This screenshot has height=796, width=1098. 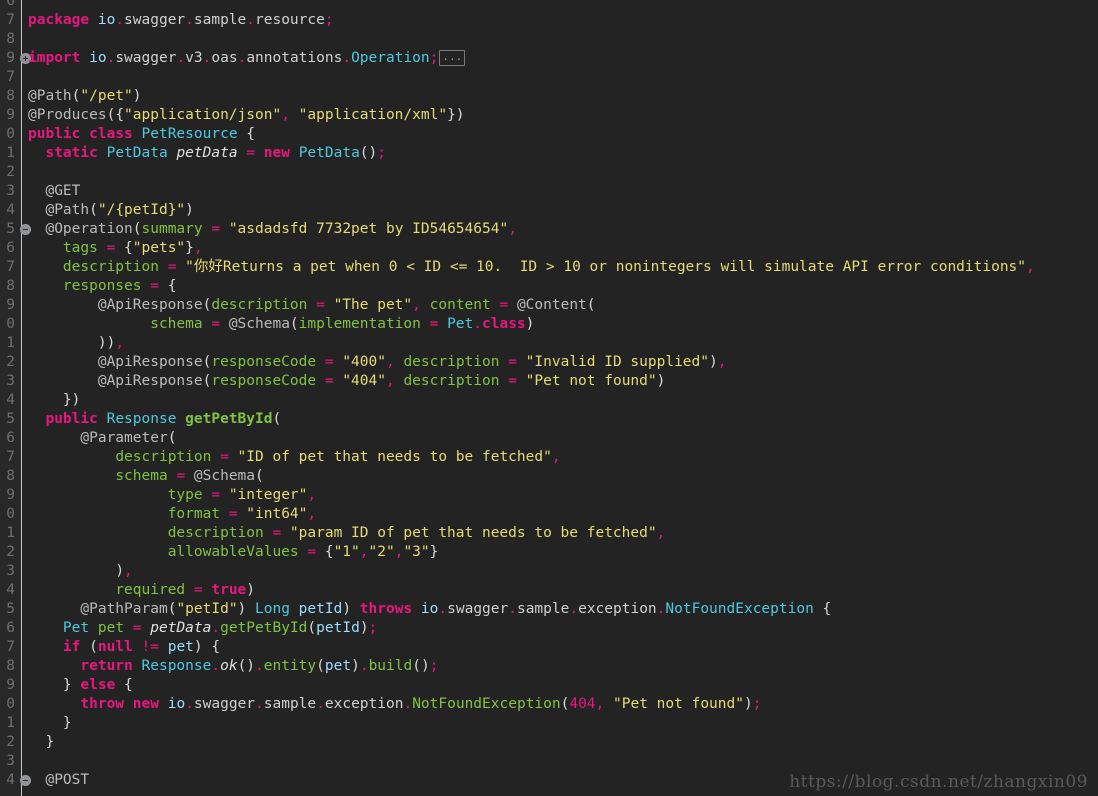 I want to click on code-line: @Parameter(, so click(x=128, y=438).